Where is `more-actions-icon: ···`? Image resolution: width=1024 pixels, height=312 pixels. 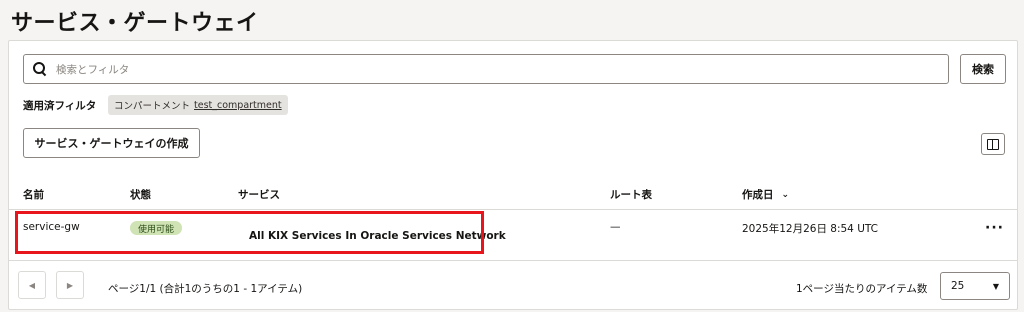
more-actions-icon: ··· is located at coordinates (994, 228).